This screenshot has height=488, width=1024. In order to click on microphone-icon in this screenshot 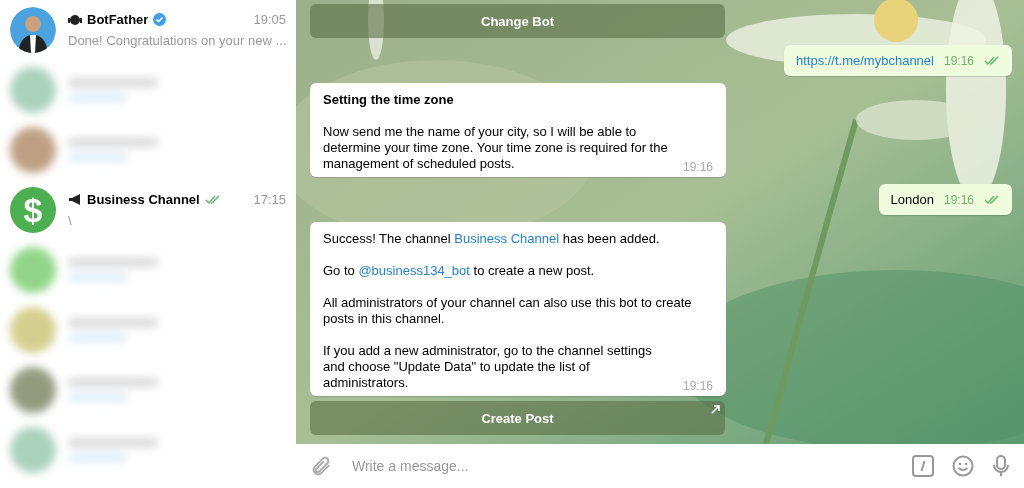, I will do `click(1001, 466)`.